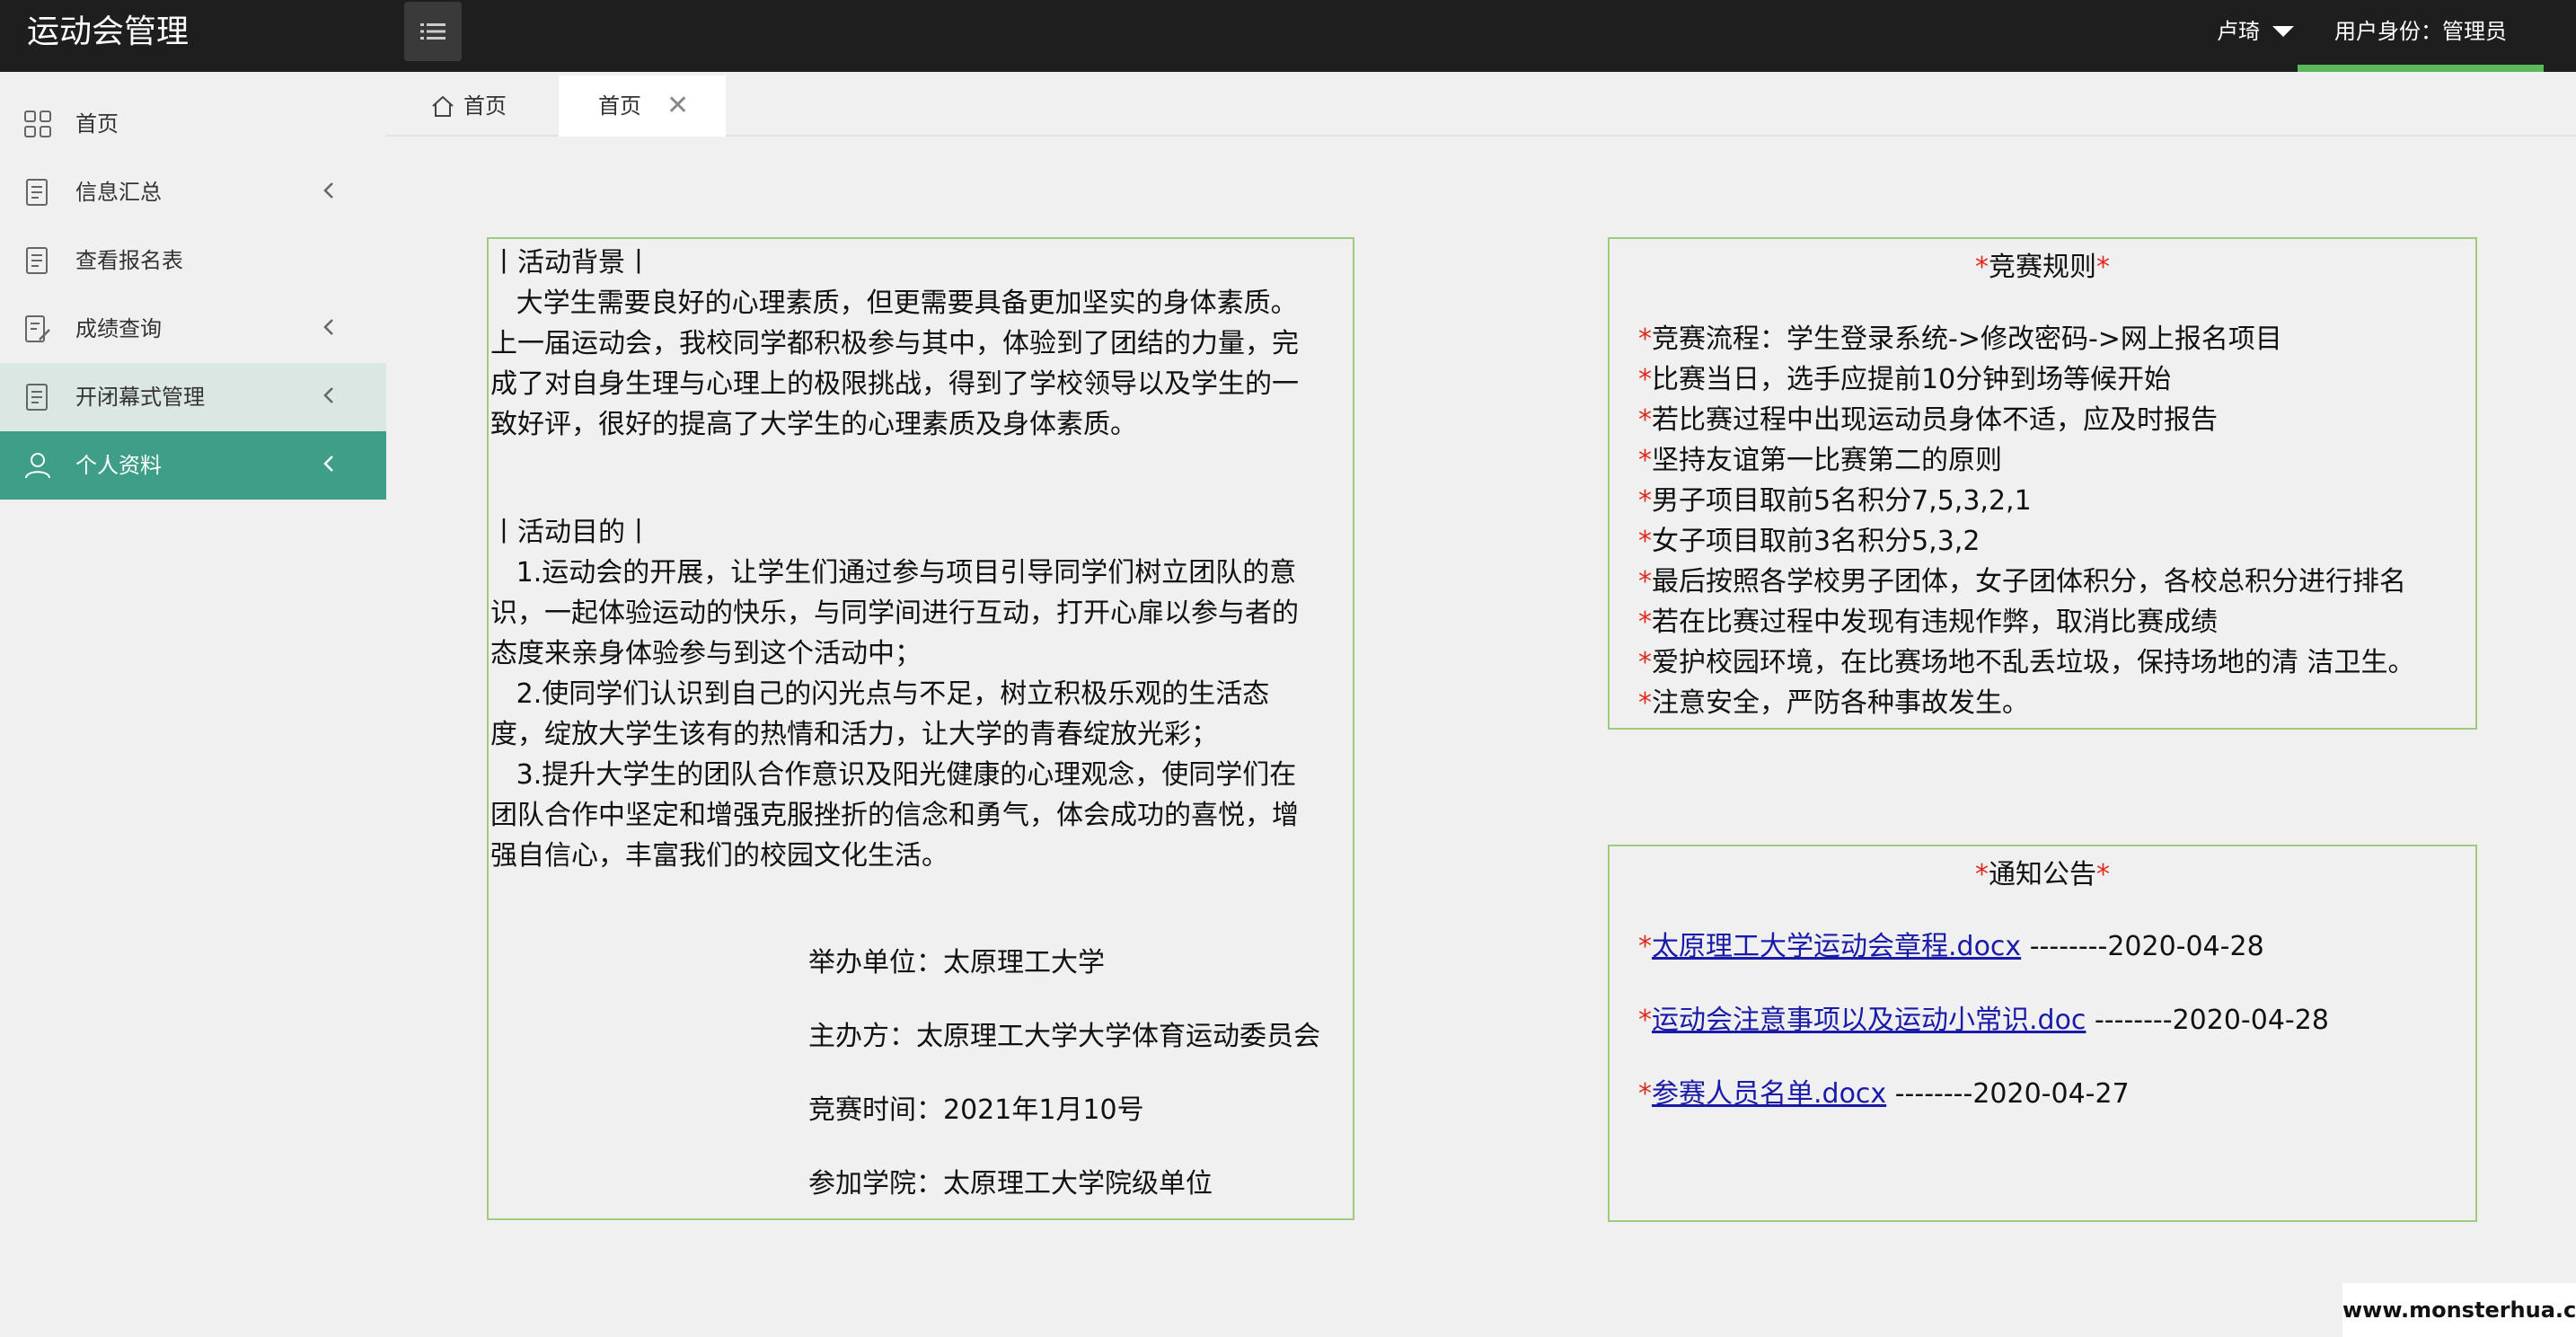 The image size is (2576, 1337). I want to click on competition-date: 竞赛时间：2021年1月10号, so click(976, 1110).